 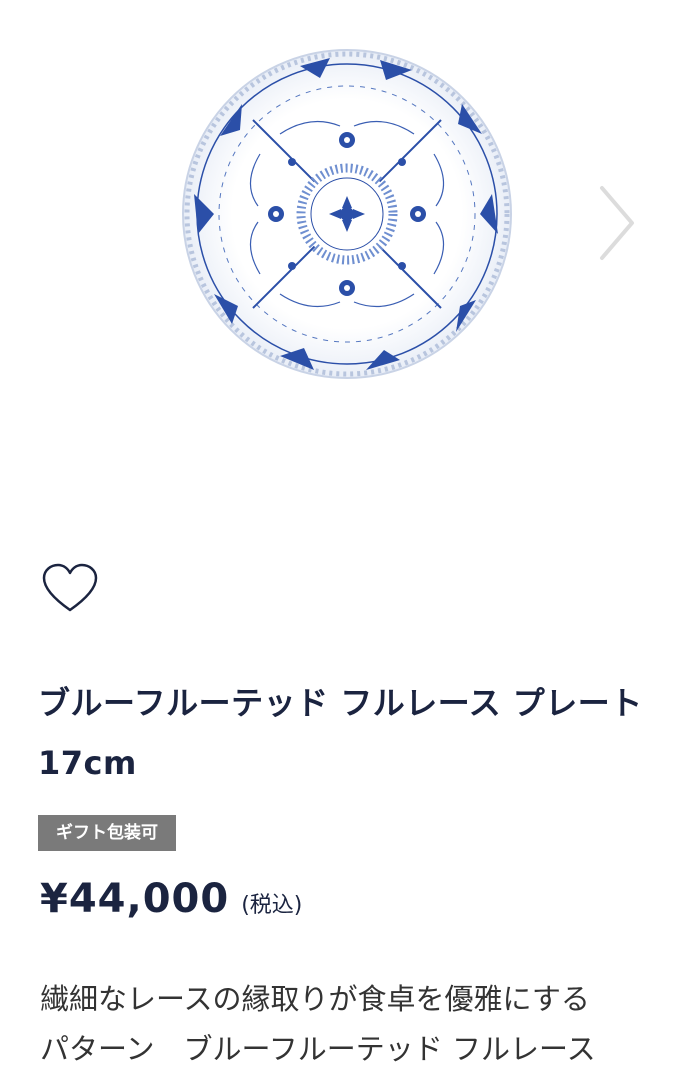 I want to click on product-title: ブルーフルーテッド フルレース プレート 17cm, so click(x=340, y=733).